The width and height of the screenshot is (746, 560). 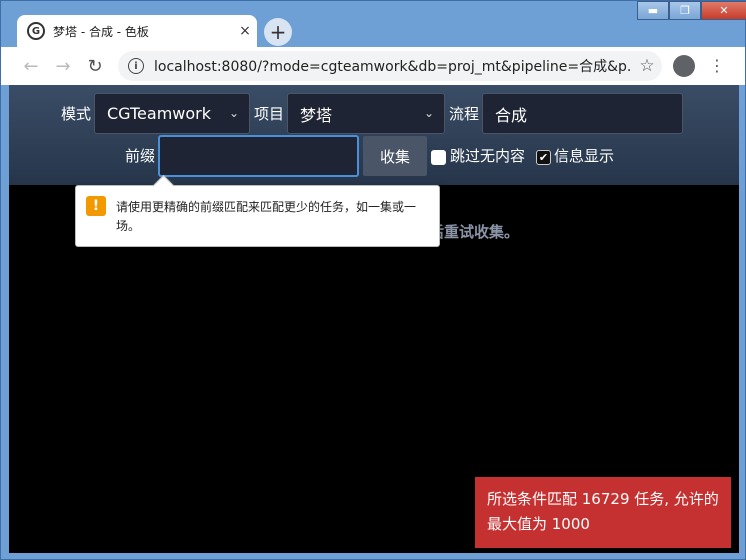 What do you see at coordinates (474, 232) in the screenshot?
I see `background-message: 后重试收集。` at bounding box center [474, 232].